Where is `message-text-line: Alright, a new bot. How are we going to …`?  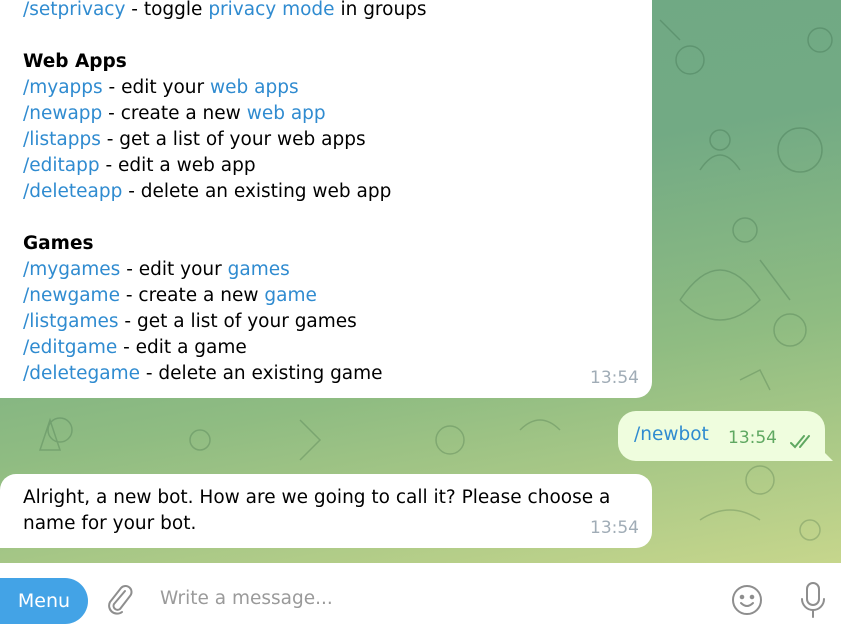 message-text-line: Alright, a new bot. How are we going to … is located at coordinates (317, 497).